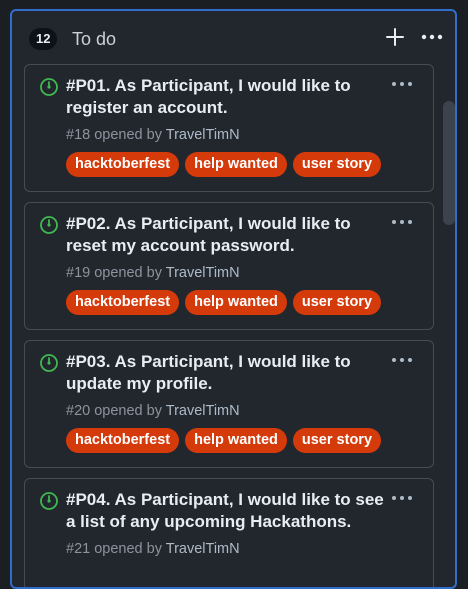  I want to click on plus-icon, so click(395, 37).